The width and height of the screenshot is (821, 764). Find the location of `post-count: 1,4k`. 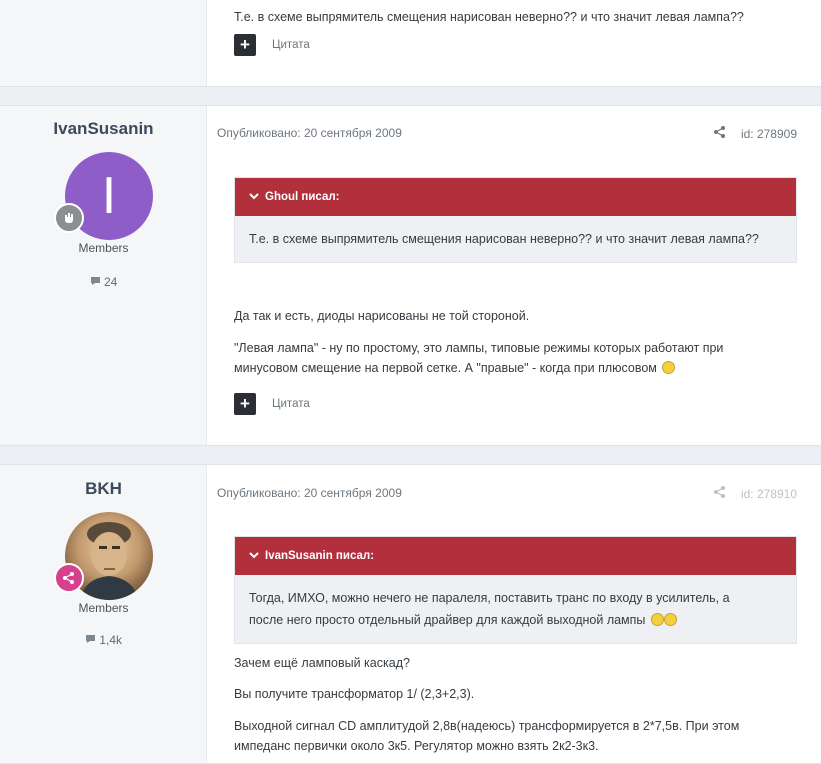

post-count: 1,4k is located at coordinates (103, 640).